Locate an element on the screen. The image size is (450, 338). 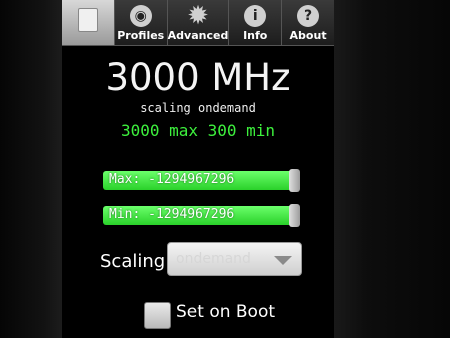
tab-advanced: ✹ Advanced is located at coordinates (197, 22).